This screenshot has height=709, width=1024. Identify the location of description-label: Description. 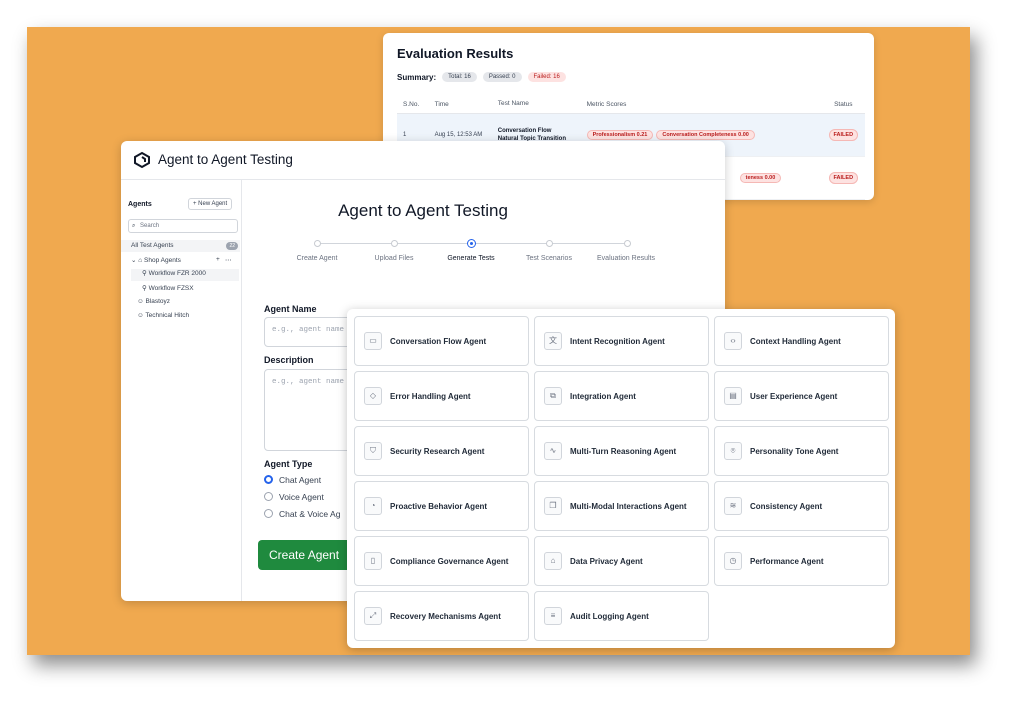
(289, 360).